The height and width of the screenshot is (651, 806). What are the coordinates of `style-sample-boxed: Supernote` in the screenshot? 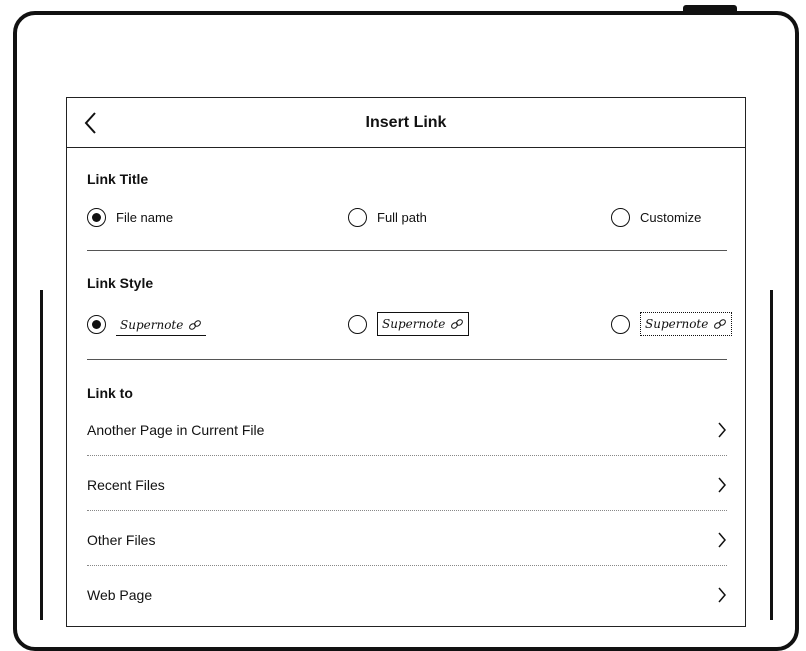 It's located at (423, 324).